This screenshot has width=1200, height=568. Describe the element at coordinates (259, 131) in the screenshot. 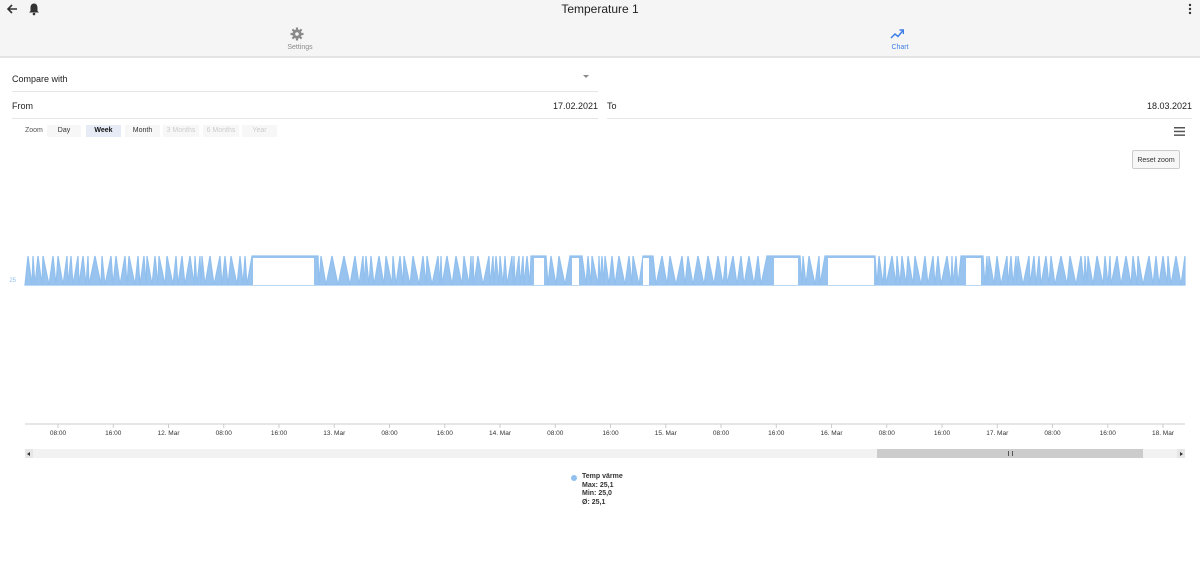

I see `zoom-year-button: Year` at that location.